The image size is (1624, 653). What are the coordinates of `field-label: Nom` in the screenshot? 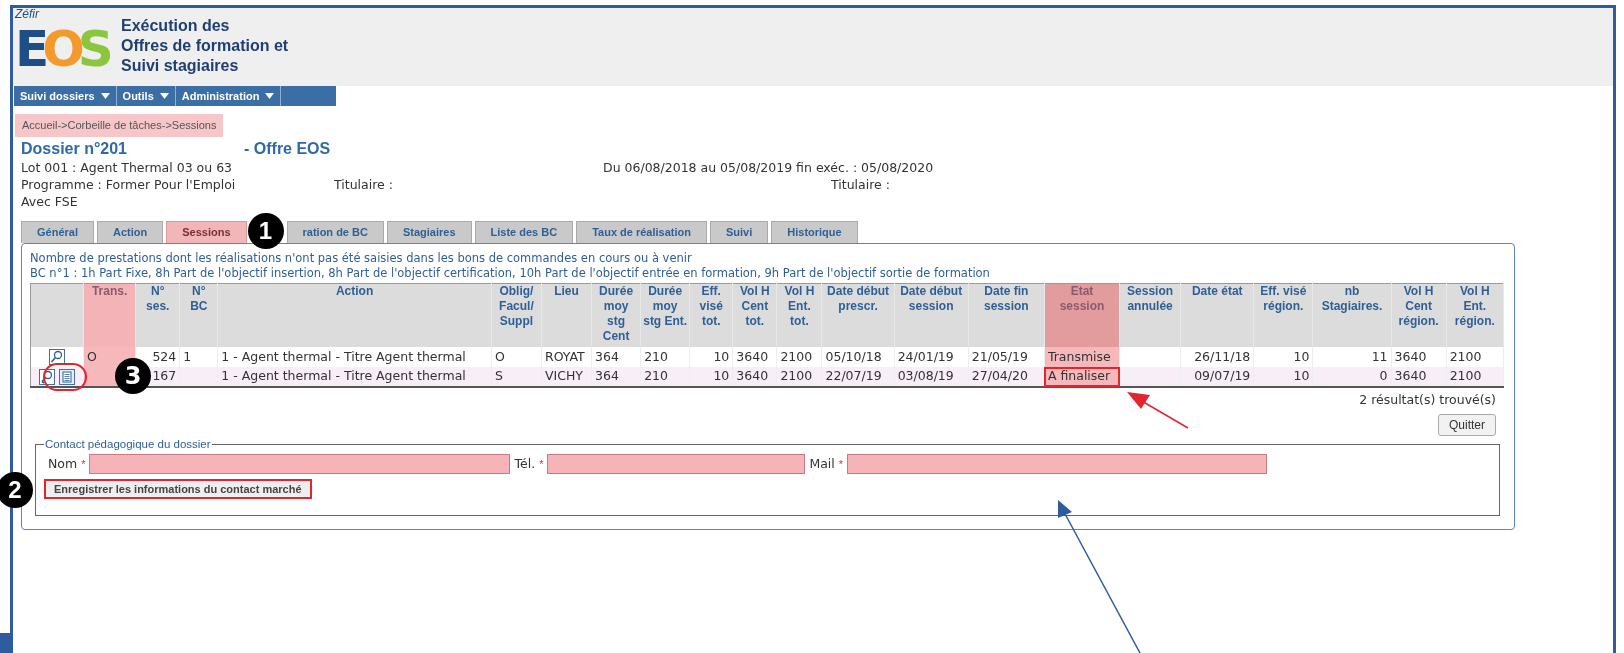 It's located at (63, 463).